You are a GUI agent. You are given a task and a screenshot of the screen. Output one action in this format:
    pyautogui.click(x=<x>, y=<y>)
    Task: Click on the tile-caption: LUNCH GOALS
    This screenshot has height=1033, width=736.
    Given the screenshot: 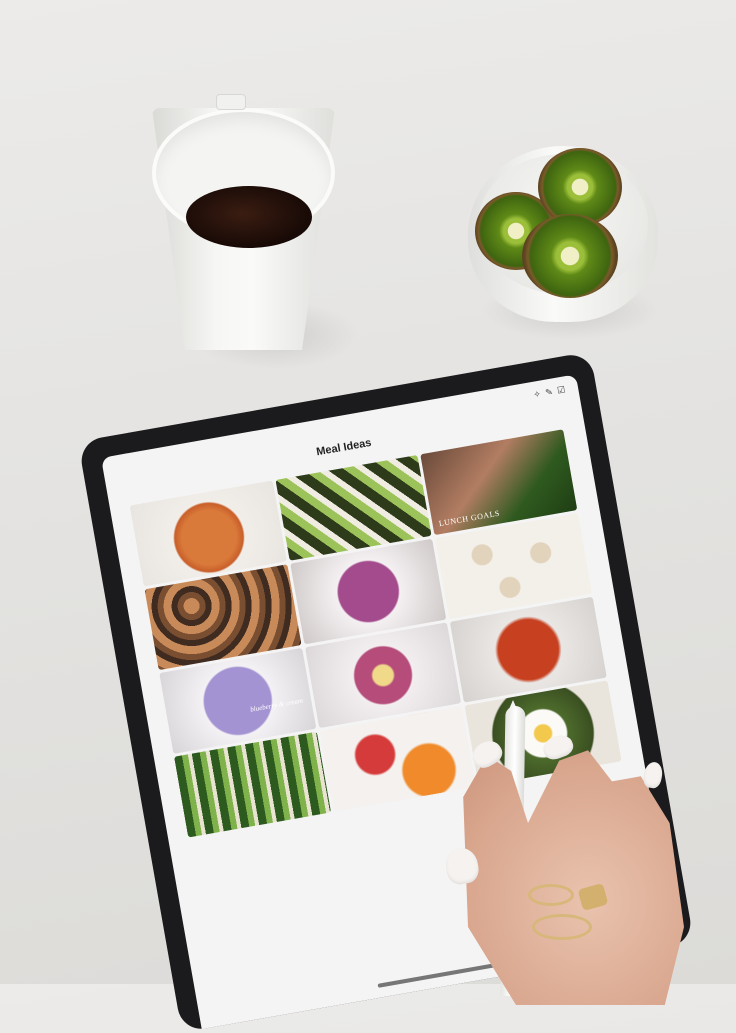 What is the action you would take?
    pyautogui.click(x=469, y=518)
    